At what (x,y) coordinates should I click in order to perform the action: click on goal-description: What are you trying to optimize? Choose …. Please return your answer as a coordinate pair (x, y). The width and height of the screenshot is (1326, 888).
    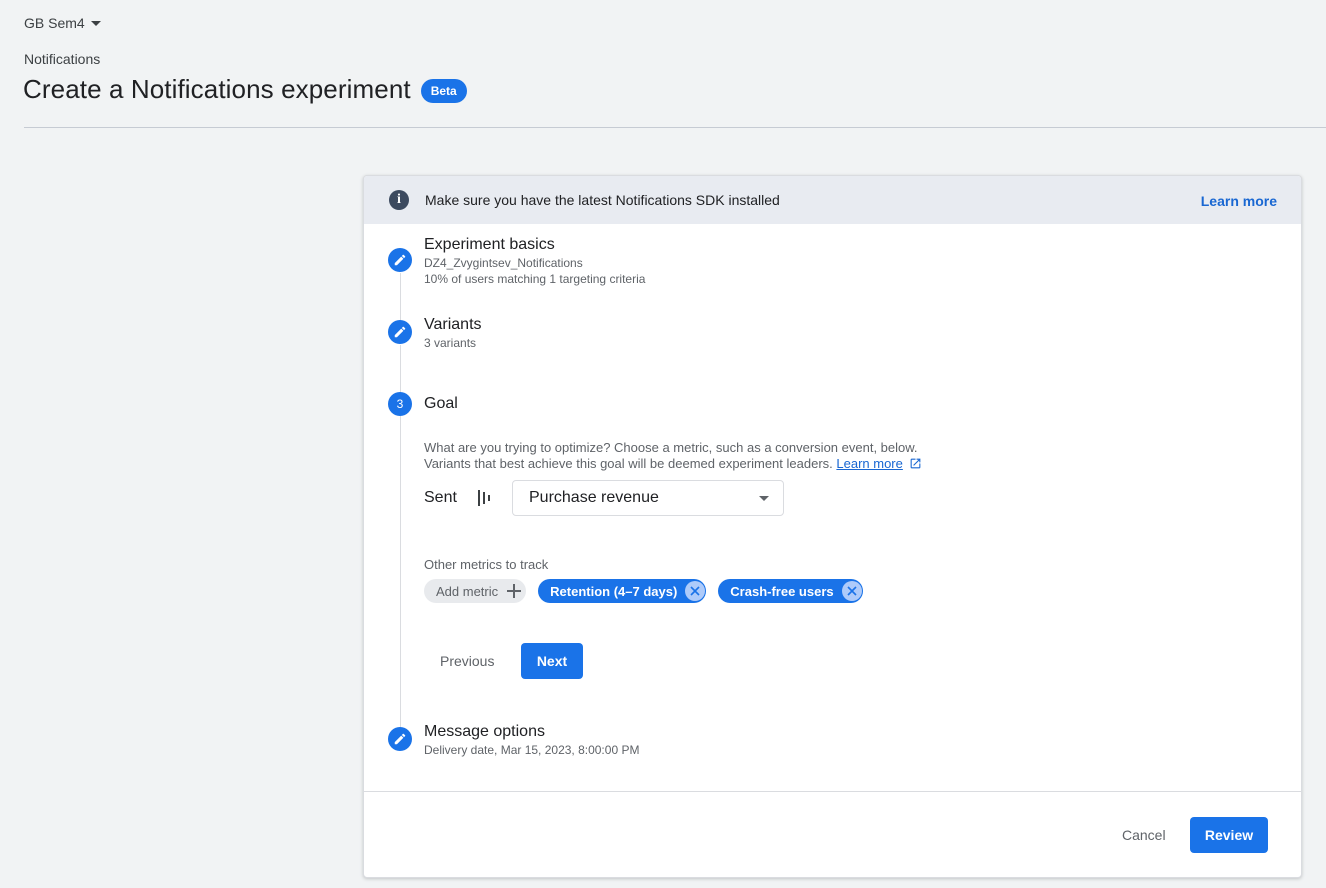
    Looking at the image, I should click on (673, 456).